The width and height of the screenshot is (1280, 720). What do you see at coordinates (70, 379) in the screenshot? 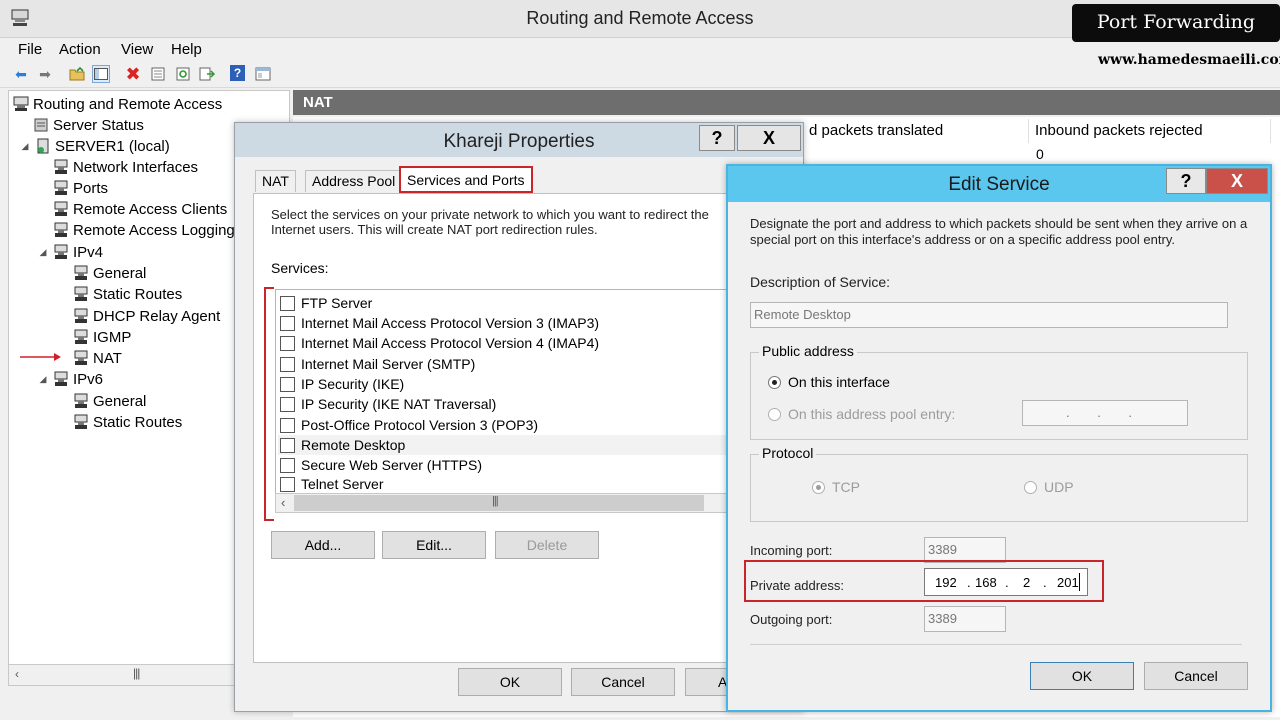
I see `tree-item-ipv6: ◢ IPv6` at bounding box center [70, 379].